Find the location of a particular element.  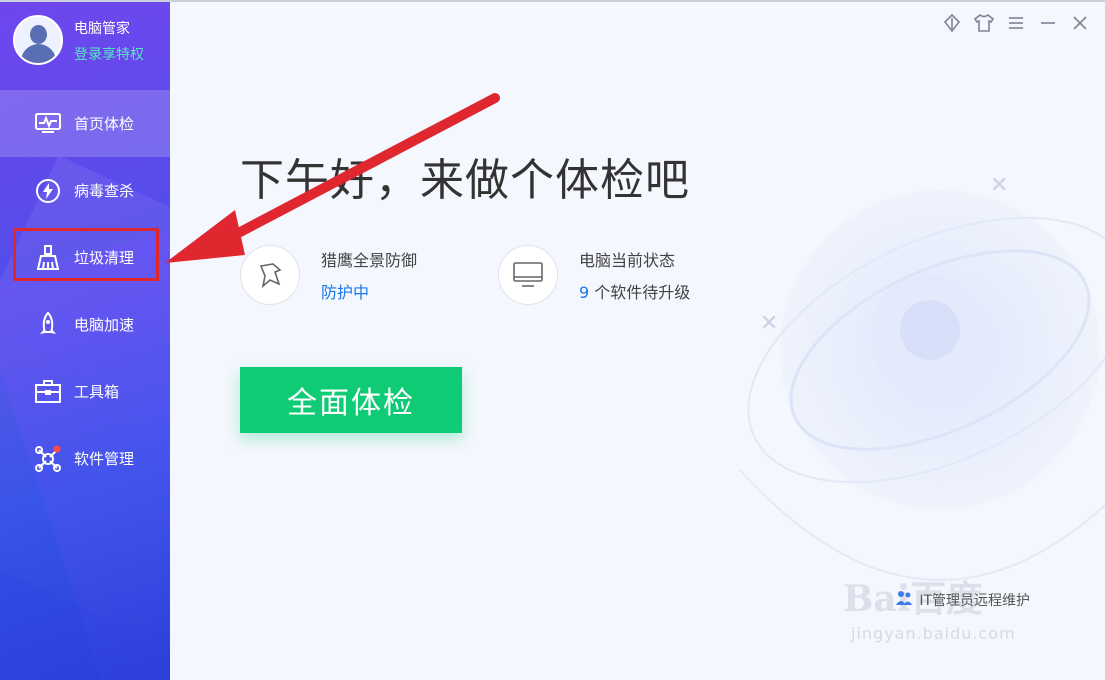

login-link: 登录享特权 is located at coordinates (109, 54).